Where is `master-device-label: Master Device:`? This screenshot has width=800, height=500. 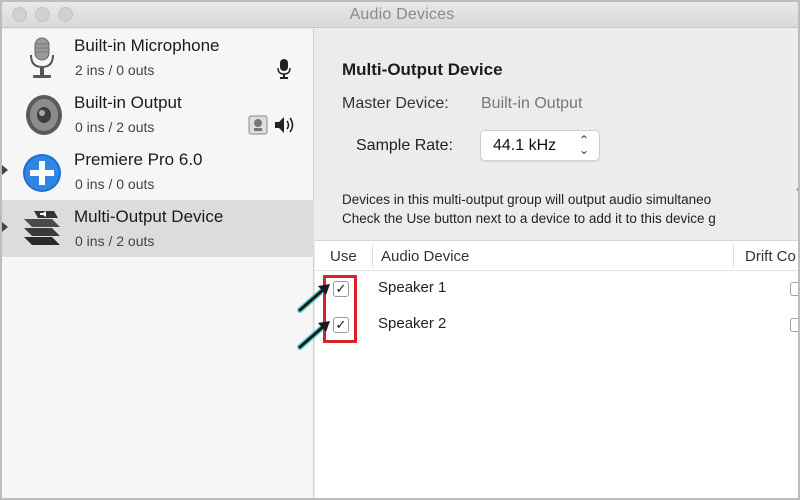 master-device-label: Master Device: is located at coordinates (395, 103).